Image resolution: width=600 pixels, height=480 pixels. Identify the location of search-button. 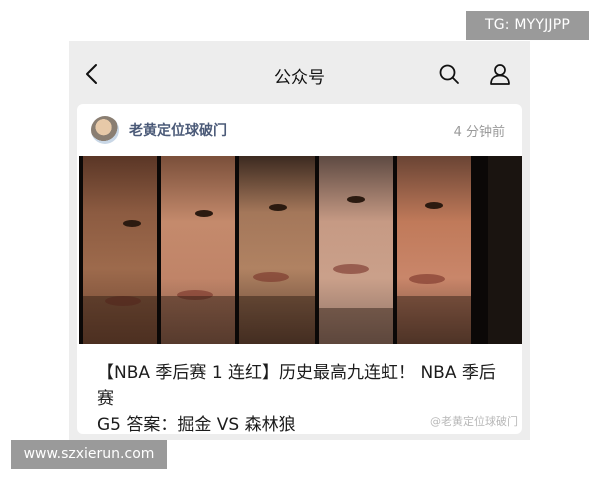
(449, 74).